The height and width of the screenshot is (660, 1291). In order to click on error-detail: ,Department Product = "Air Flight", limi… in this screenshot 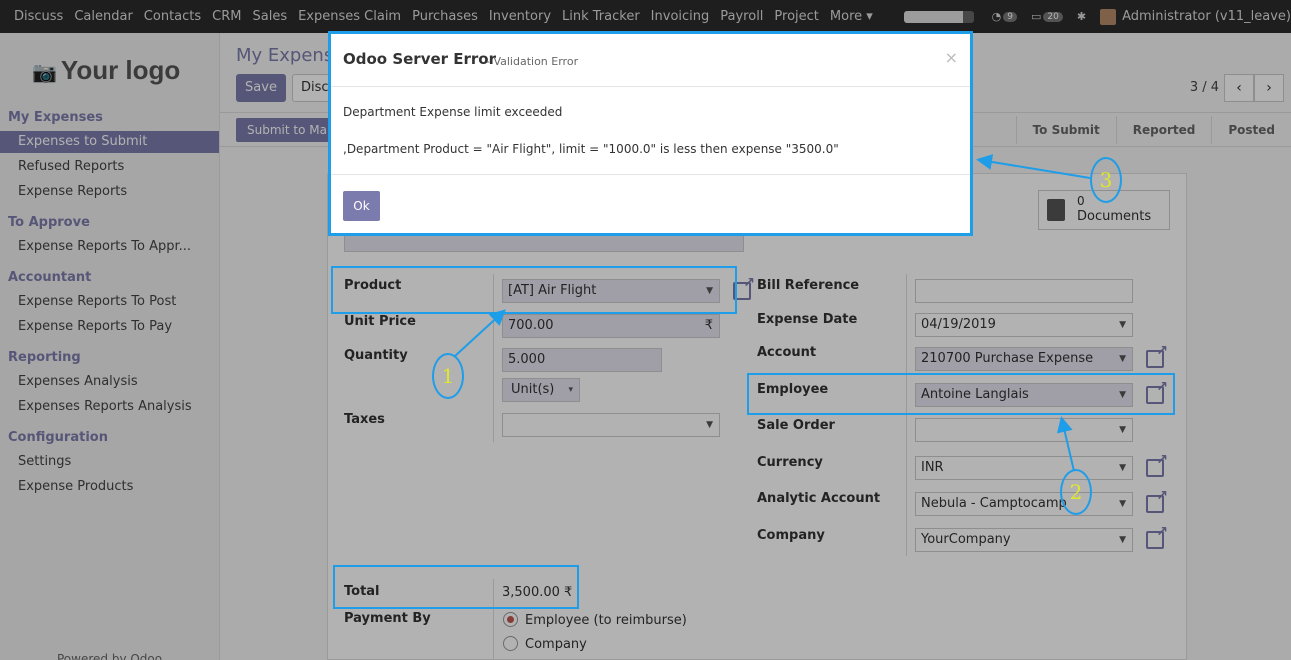, I will do `click(591, 149)`.